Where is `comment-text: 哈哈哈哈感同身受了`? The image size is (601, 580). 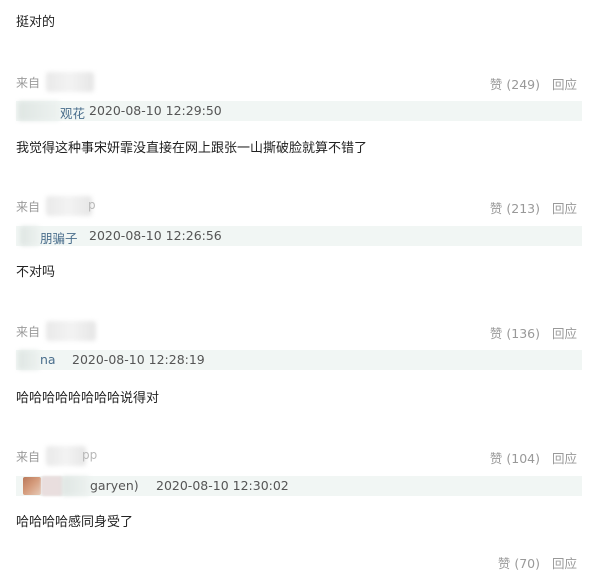
comment-text: 哈哈哈哈感同身受了 is located at coordinates (75, 522).